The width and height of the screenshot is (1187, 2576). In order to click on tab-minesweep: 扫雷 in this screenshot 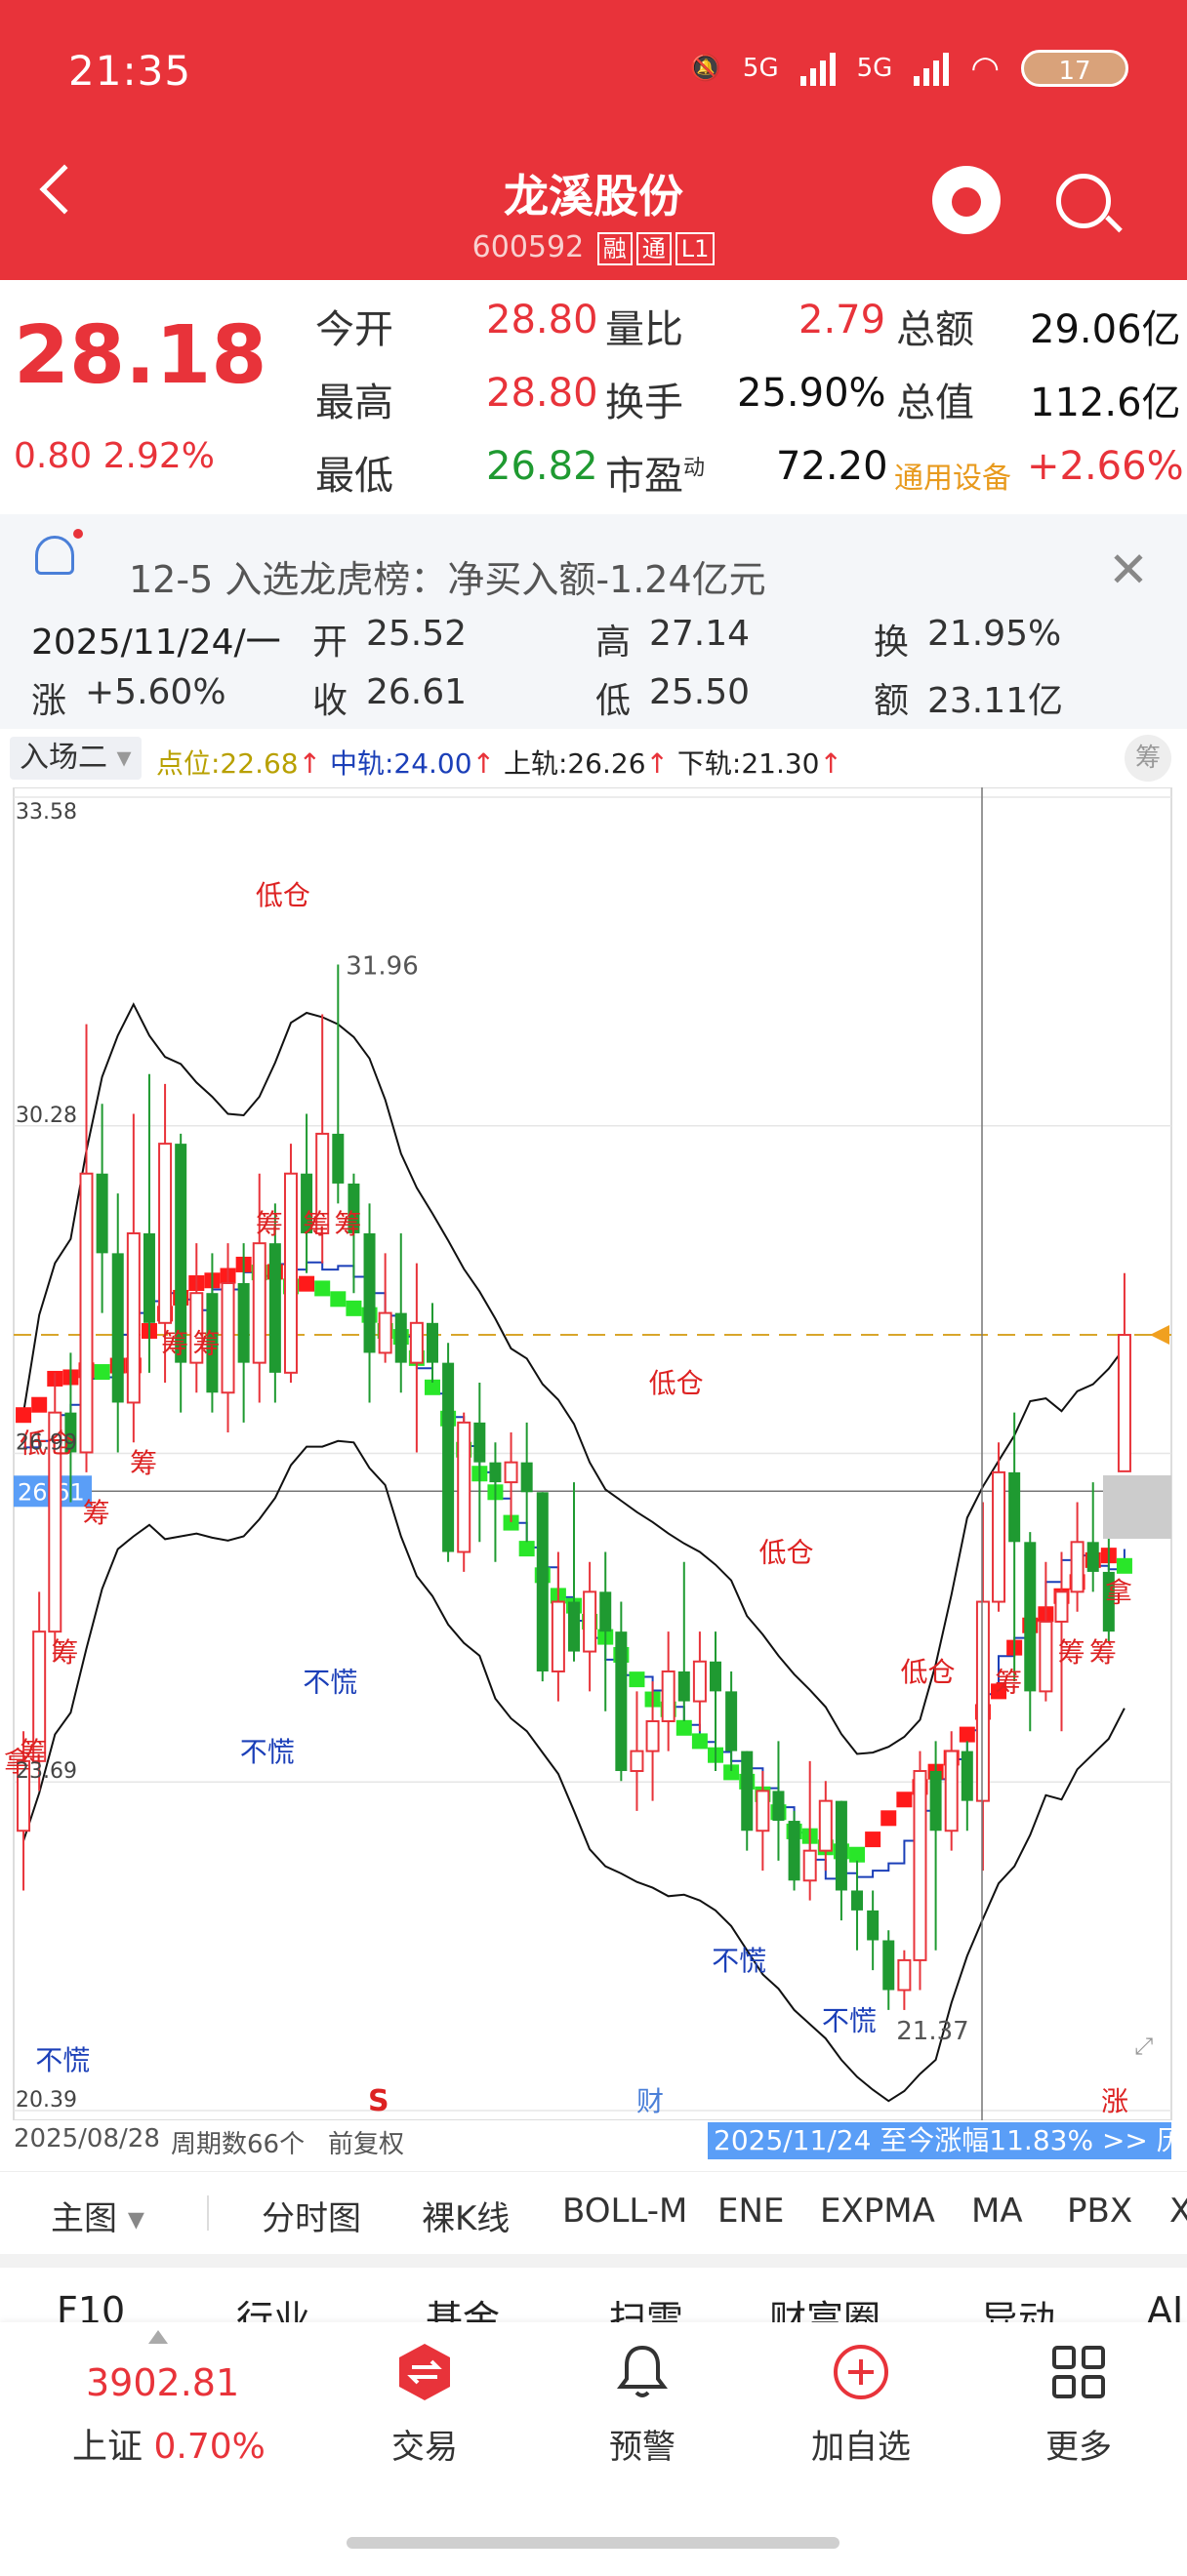, I will do `click(646, 2305)`.